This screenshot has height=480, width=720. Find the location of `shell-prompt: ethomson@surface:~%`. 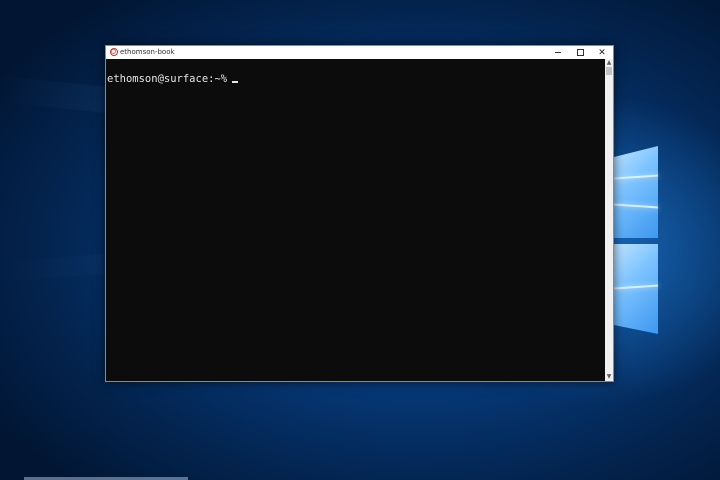

shell-prompt: ethomson@surface:~% is located at coordinates (167, 79).